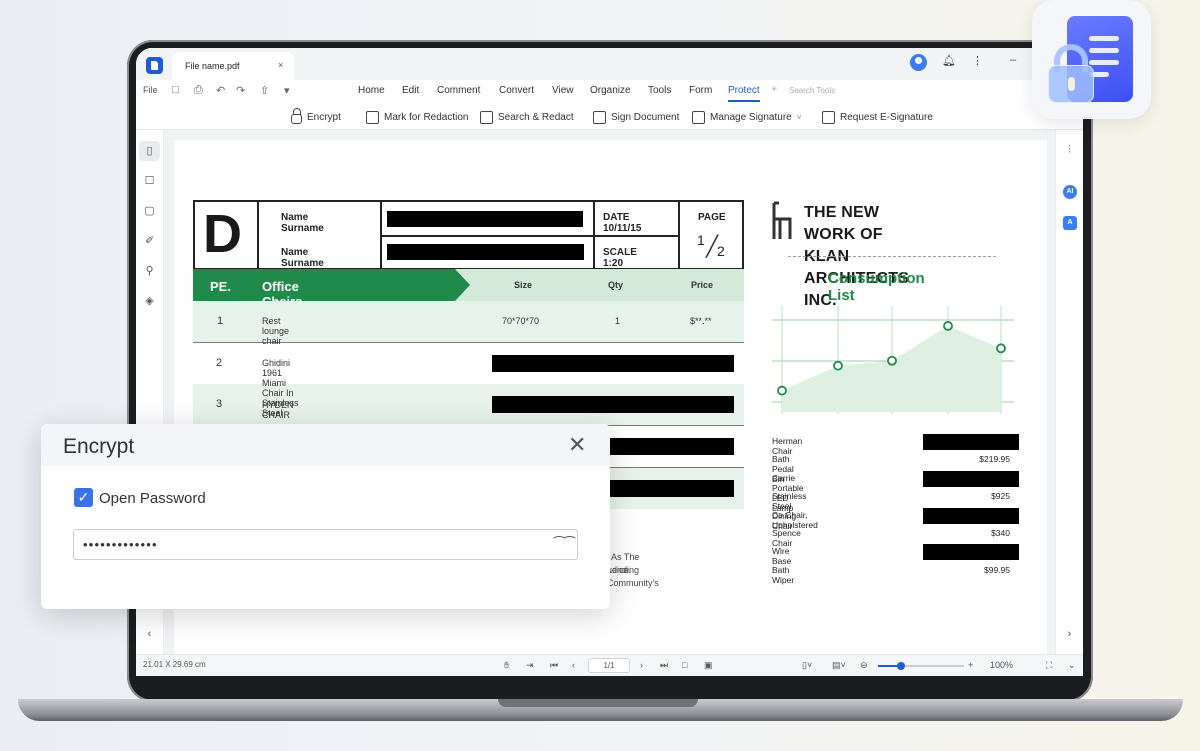 This screenshot has width=1200, height=751. I want to click on page-label: PAGE, so click(712, 217).